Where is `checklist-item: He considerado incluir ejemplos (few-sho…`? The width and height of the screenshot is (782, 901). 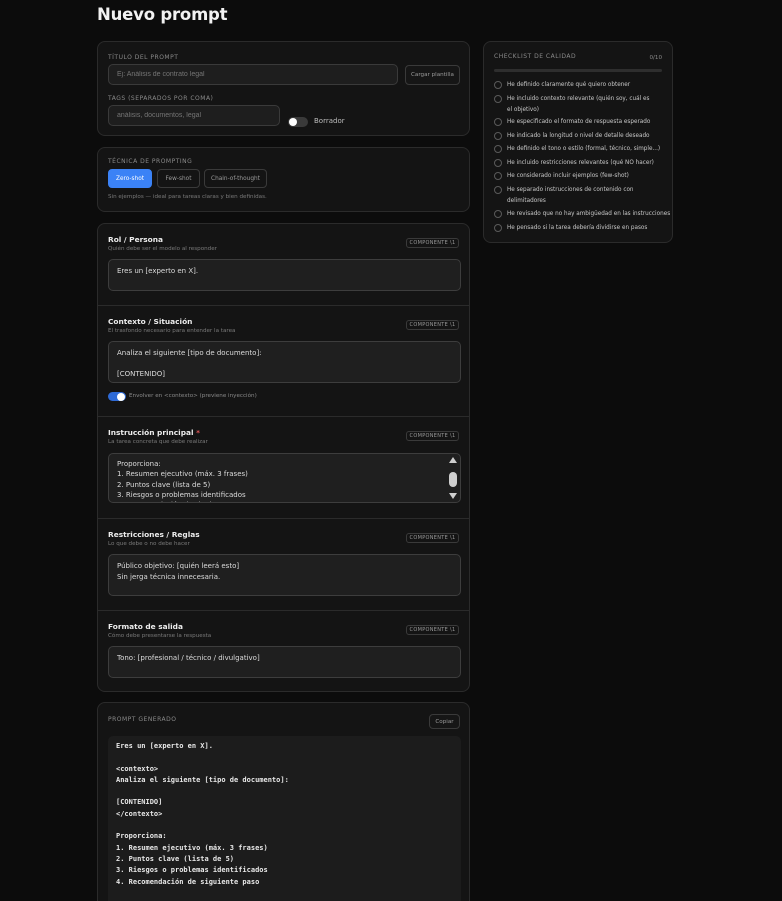
checklist-item: He considerado incluir ejemplos (few-sho… is located at coordinates (561, 176).